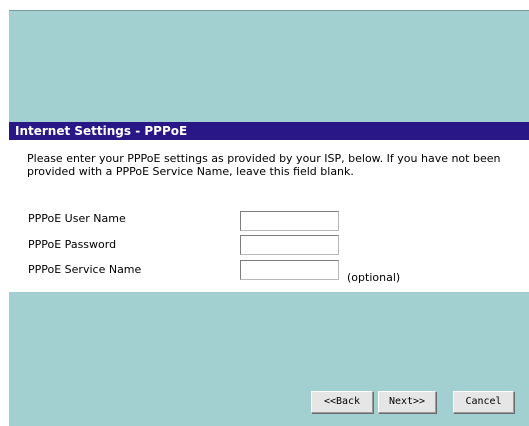 This screenshot has height=426, width=529. I want to click on password-label: PPPoE Password, so click(72, 244).